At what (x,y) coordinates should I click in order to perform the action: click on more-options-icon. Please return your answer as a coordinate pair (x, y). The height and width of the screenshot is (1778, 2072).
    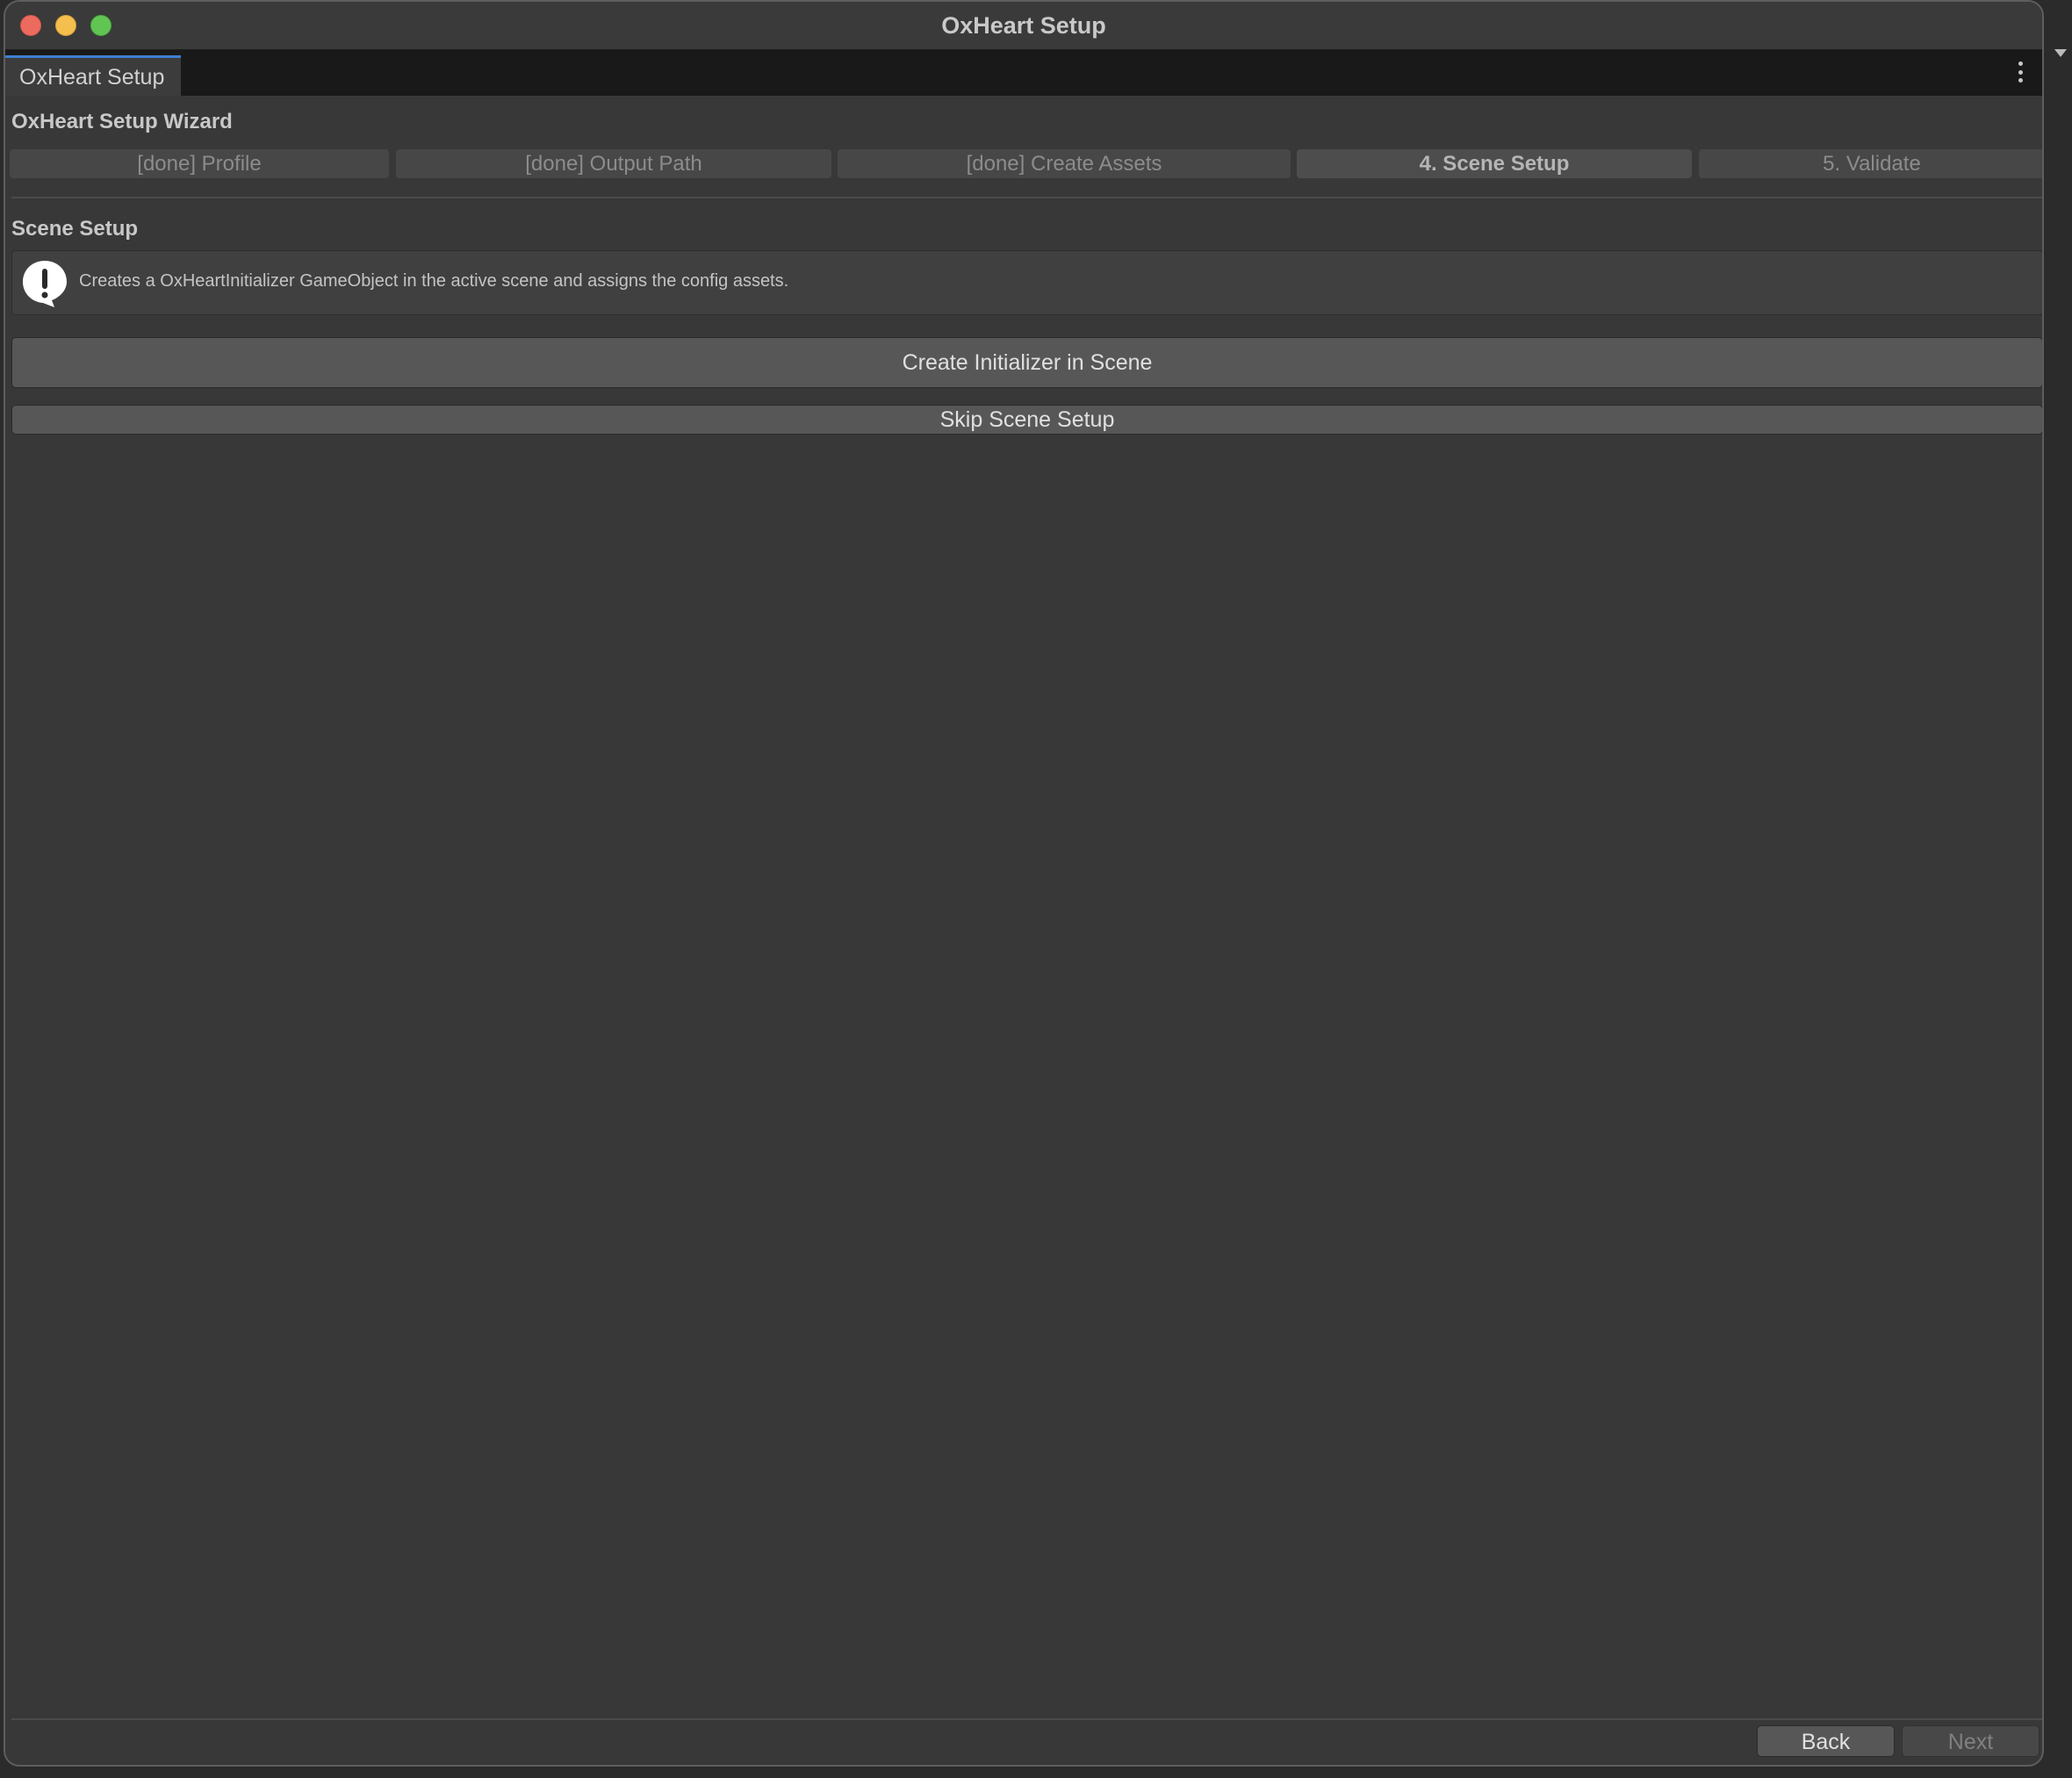
    Looking at the image, I should click on (2020, 72).